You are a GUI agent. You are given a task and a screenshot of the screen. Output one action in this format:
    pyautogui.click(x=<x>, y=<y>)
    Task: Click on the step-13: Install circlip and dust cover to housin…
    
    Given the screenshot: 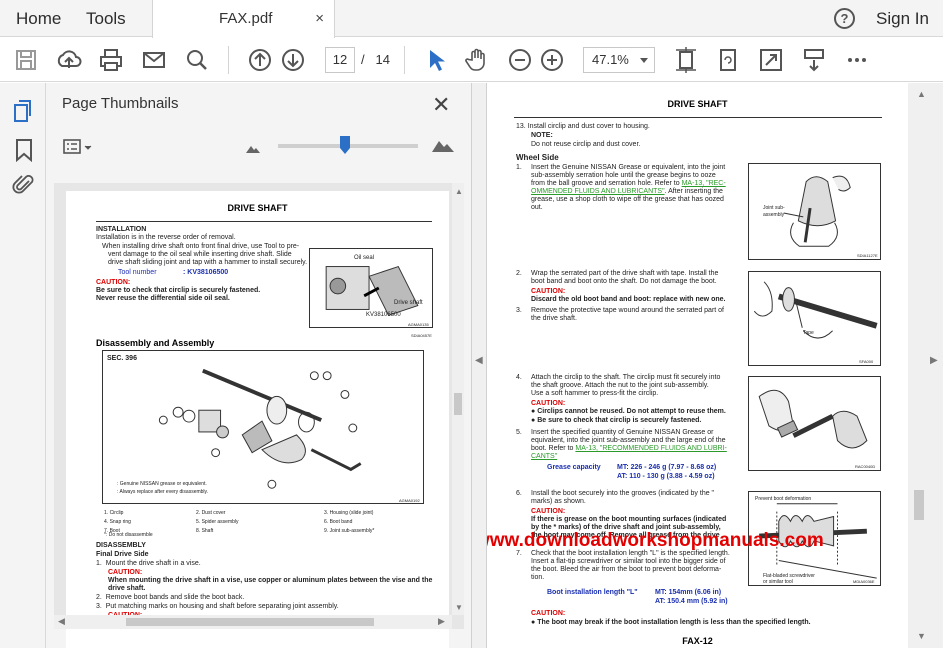 What is the action you would take?
    pyautogui.click(x=588, y=126)
    